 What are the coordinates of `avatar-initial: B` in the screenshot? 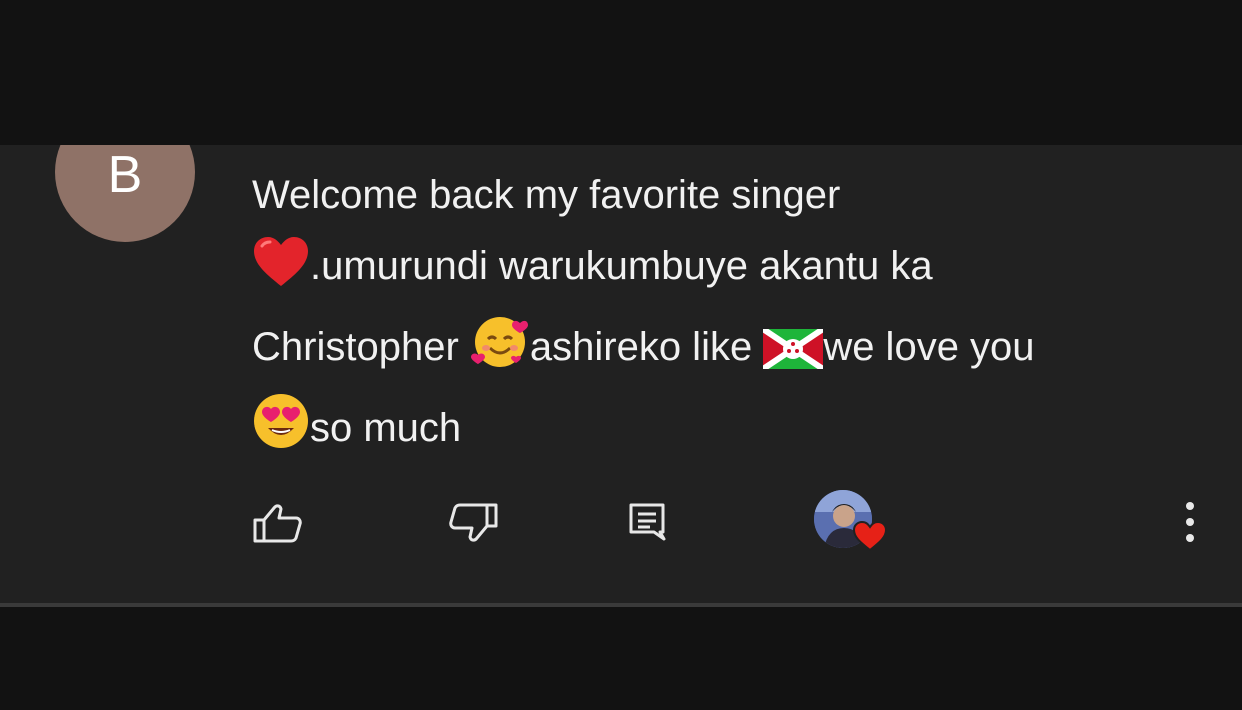 It's located at (125, 175).